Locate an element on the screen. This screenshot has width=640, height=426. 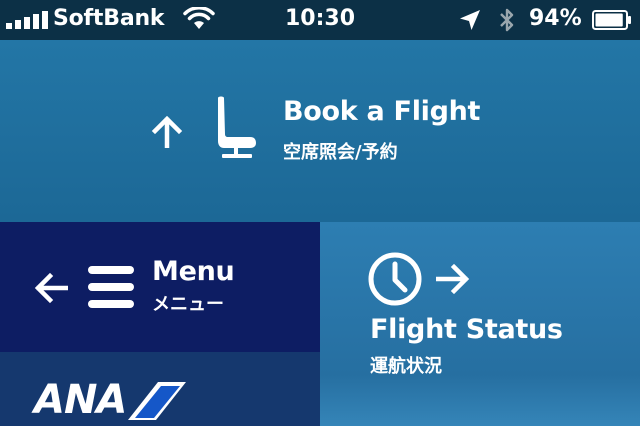
arrow-left-icon is located at coordinates (51, 288).